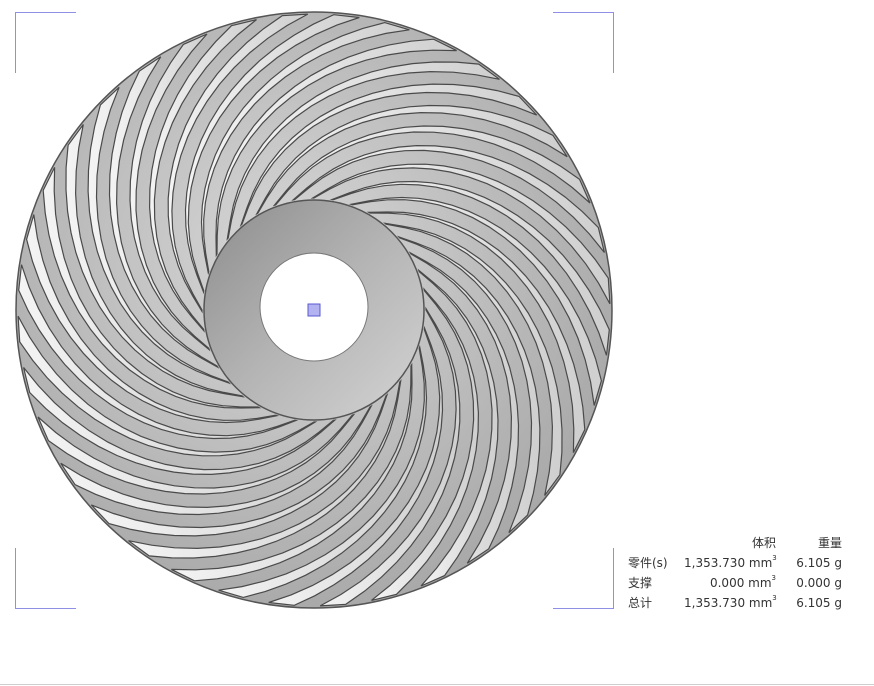  I want to click on table-row-support: 支撑 0.000 mm3 0.000 g, so click(738, 583).